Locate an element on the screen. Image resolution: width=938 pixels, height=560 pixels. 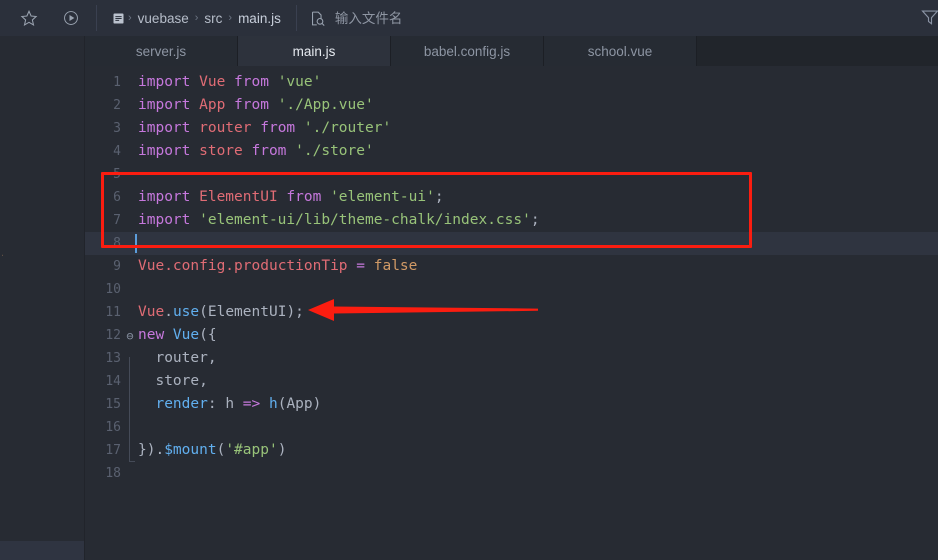
search-input is located at coordinates (464, 18).